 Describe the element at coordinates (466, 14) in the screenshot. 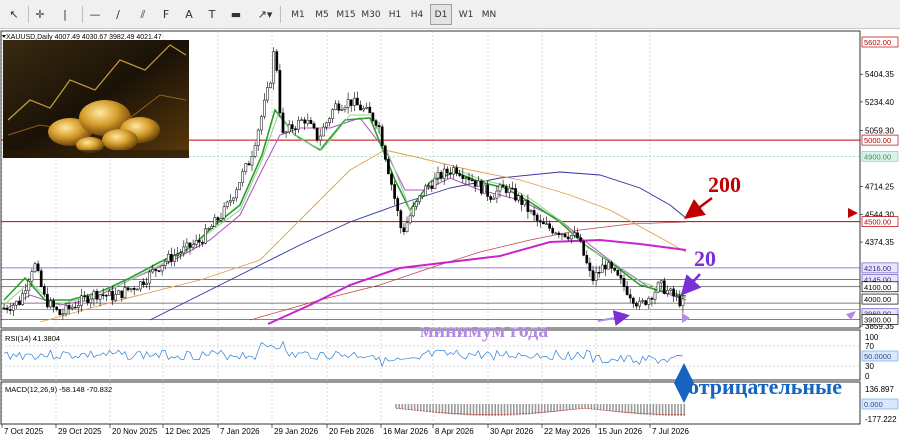

I see `timeframe-w1: W1` at that location.